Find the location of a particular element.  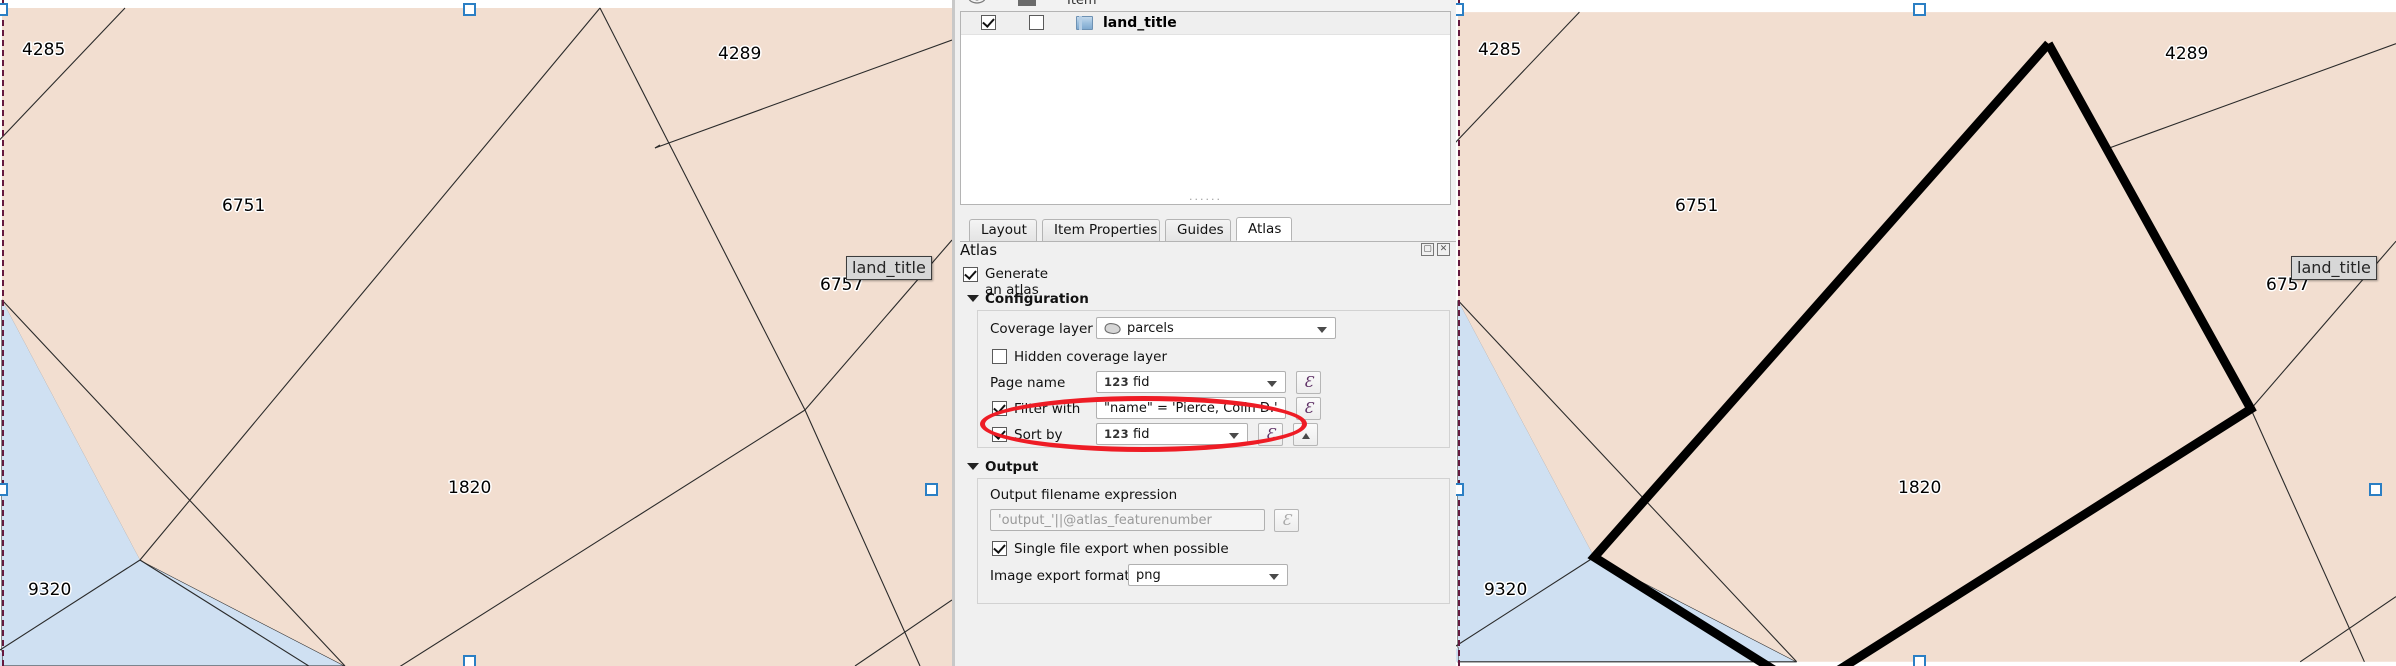

page-name-combo: 123 fid is located at coordinates (1191, 382).